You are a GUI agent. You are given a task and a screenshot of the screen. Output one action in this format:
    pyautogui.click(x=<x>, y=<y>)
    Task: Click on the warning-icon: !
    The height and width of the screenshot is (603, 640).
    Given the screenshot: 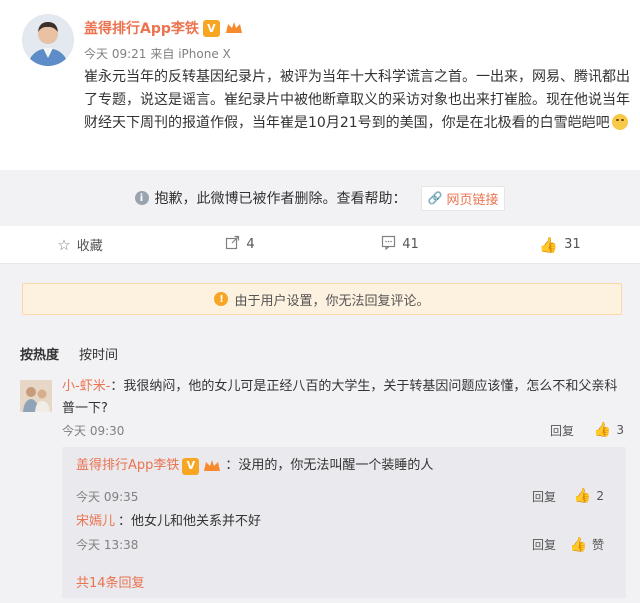 What is the action you would take?
    pyautogui.click(x=221, y=299)
    